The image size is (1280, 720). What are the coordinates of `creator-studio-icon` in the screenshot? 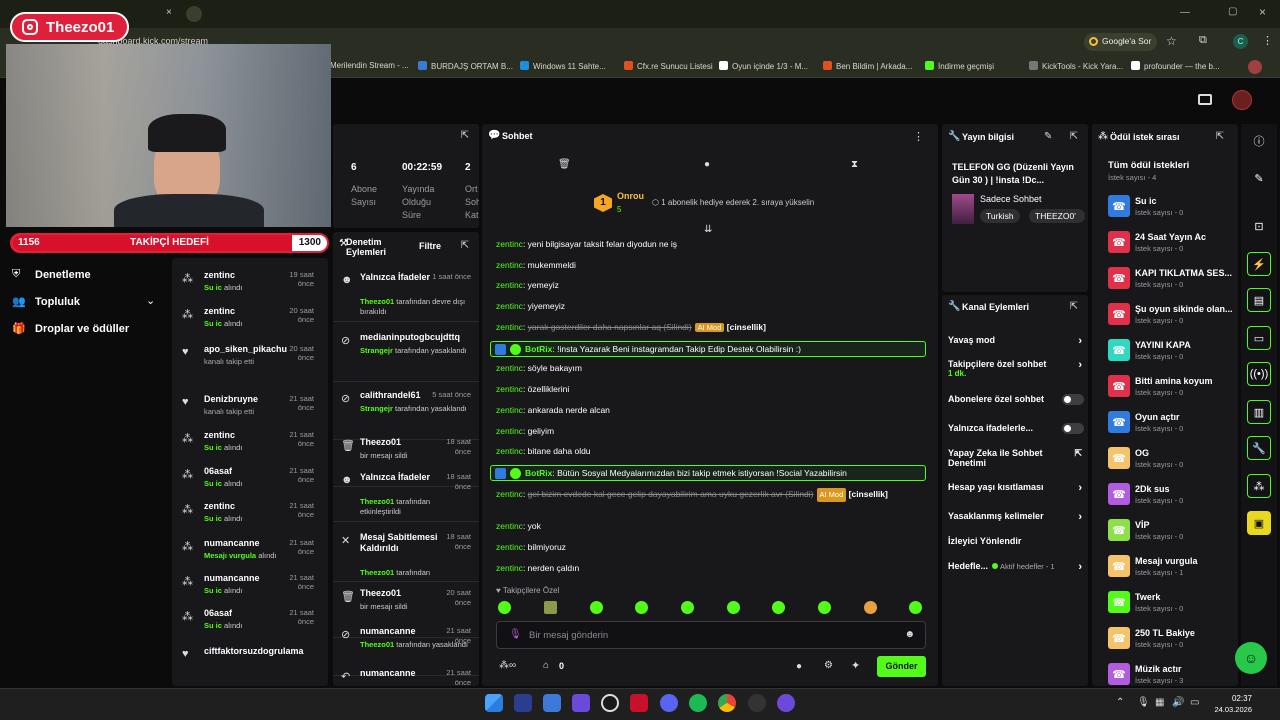 It's located at (1205, 99).